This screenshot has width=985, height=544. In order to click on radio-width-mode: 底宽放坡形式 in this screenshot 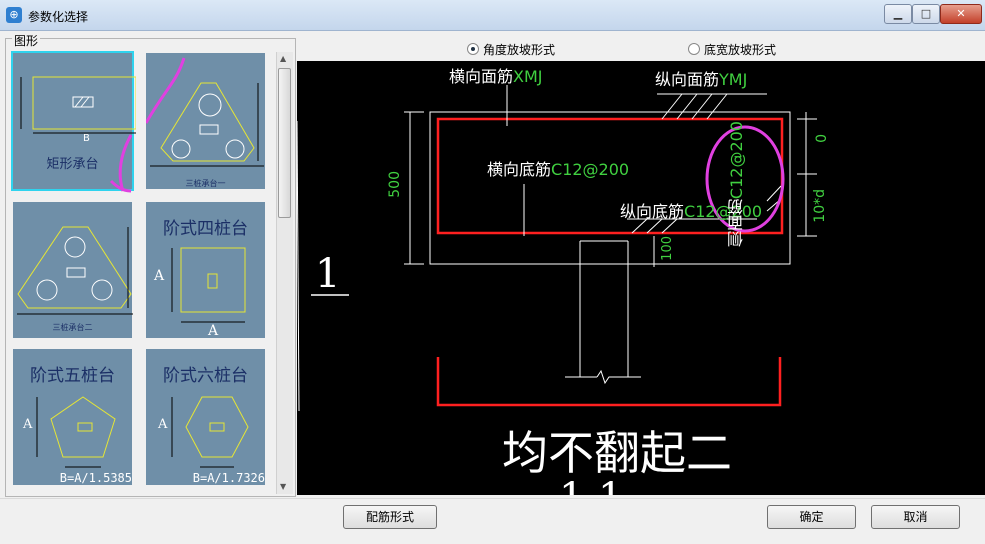, I will do `click(732, 49)`.